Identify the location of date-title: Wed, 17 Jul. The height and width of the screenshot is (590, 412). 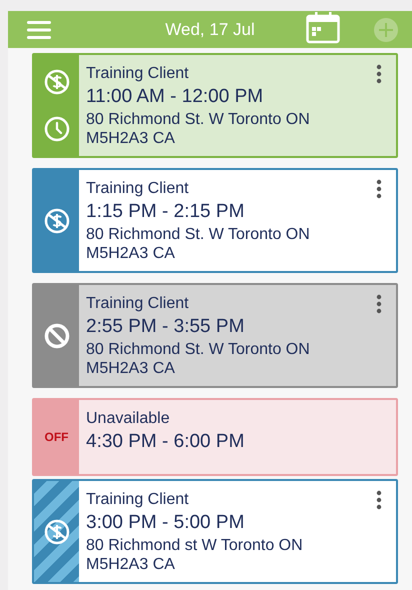
(210, 30).